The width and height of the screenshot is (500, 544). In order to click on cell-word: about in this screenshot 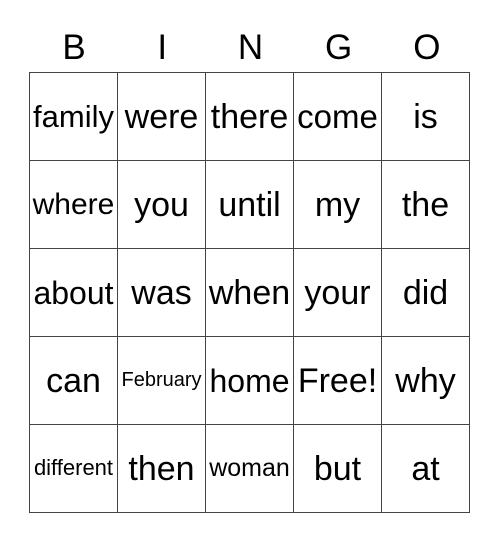, I will do `click(73, 292)`.